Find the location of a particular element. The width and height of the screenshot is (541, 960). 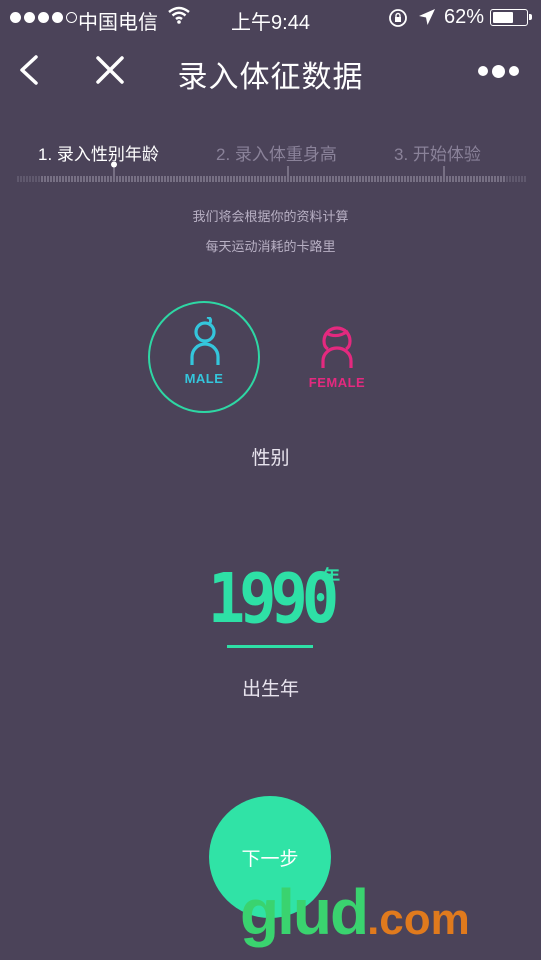

male-option: MALE is located at coordinates (204, 357).